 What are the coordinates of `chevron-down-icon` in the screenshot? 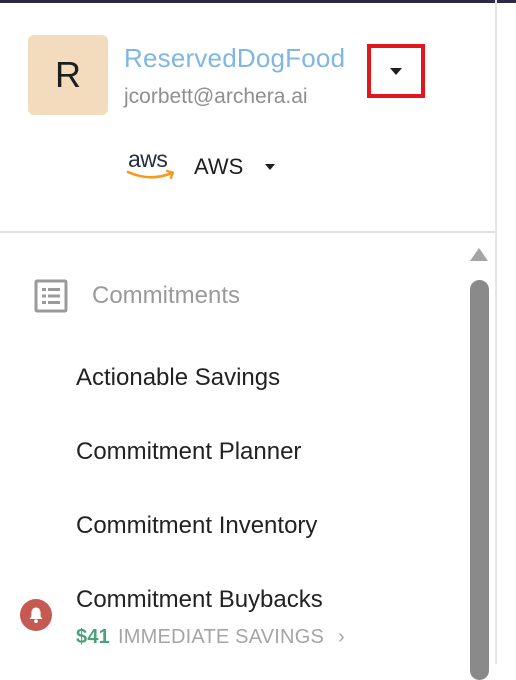 It's located at (270, 167).